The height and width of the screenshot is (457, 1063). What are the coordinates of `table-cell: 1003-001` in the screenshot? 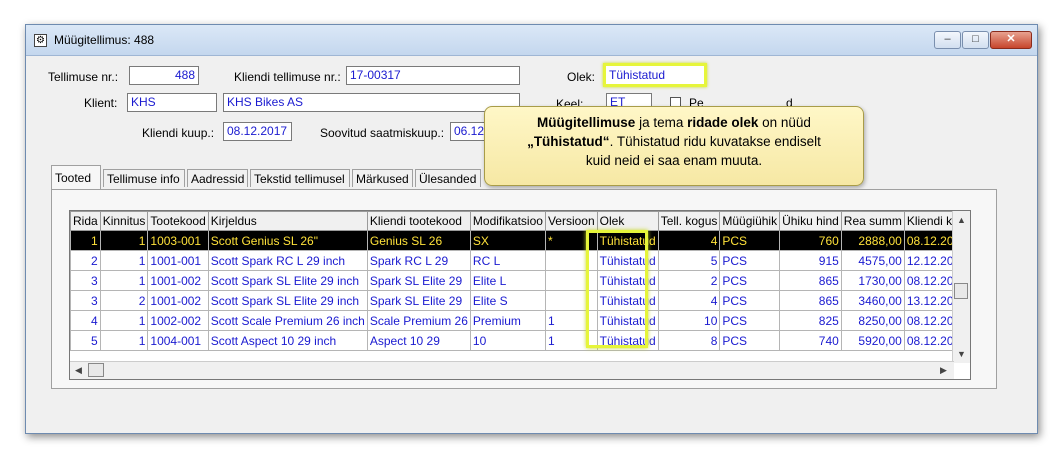 It's located at (178, 240).